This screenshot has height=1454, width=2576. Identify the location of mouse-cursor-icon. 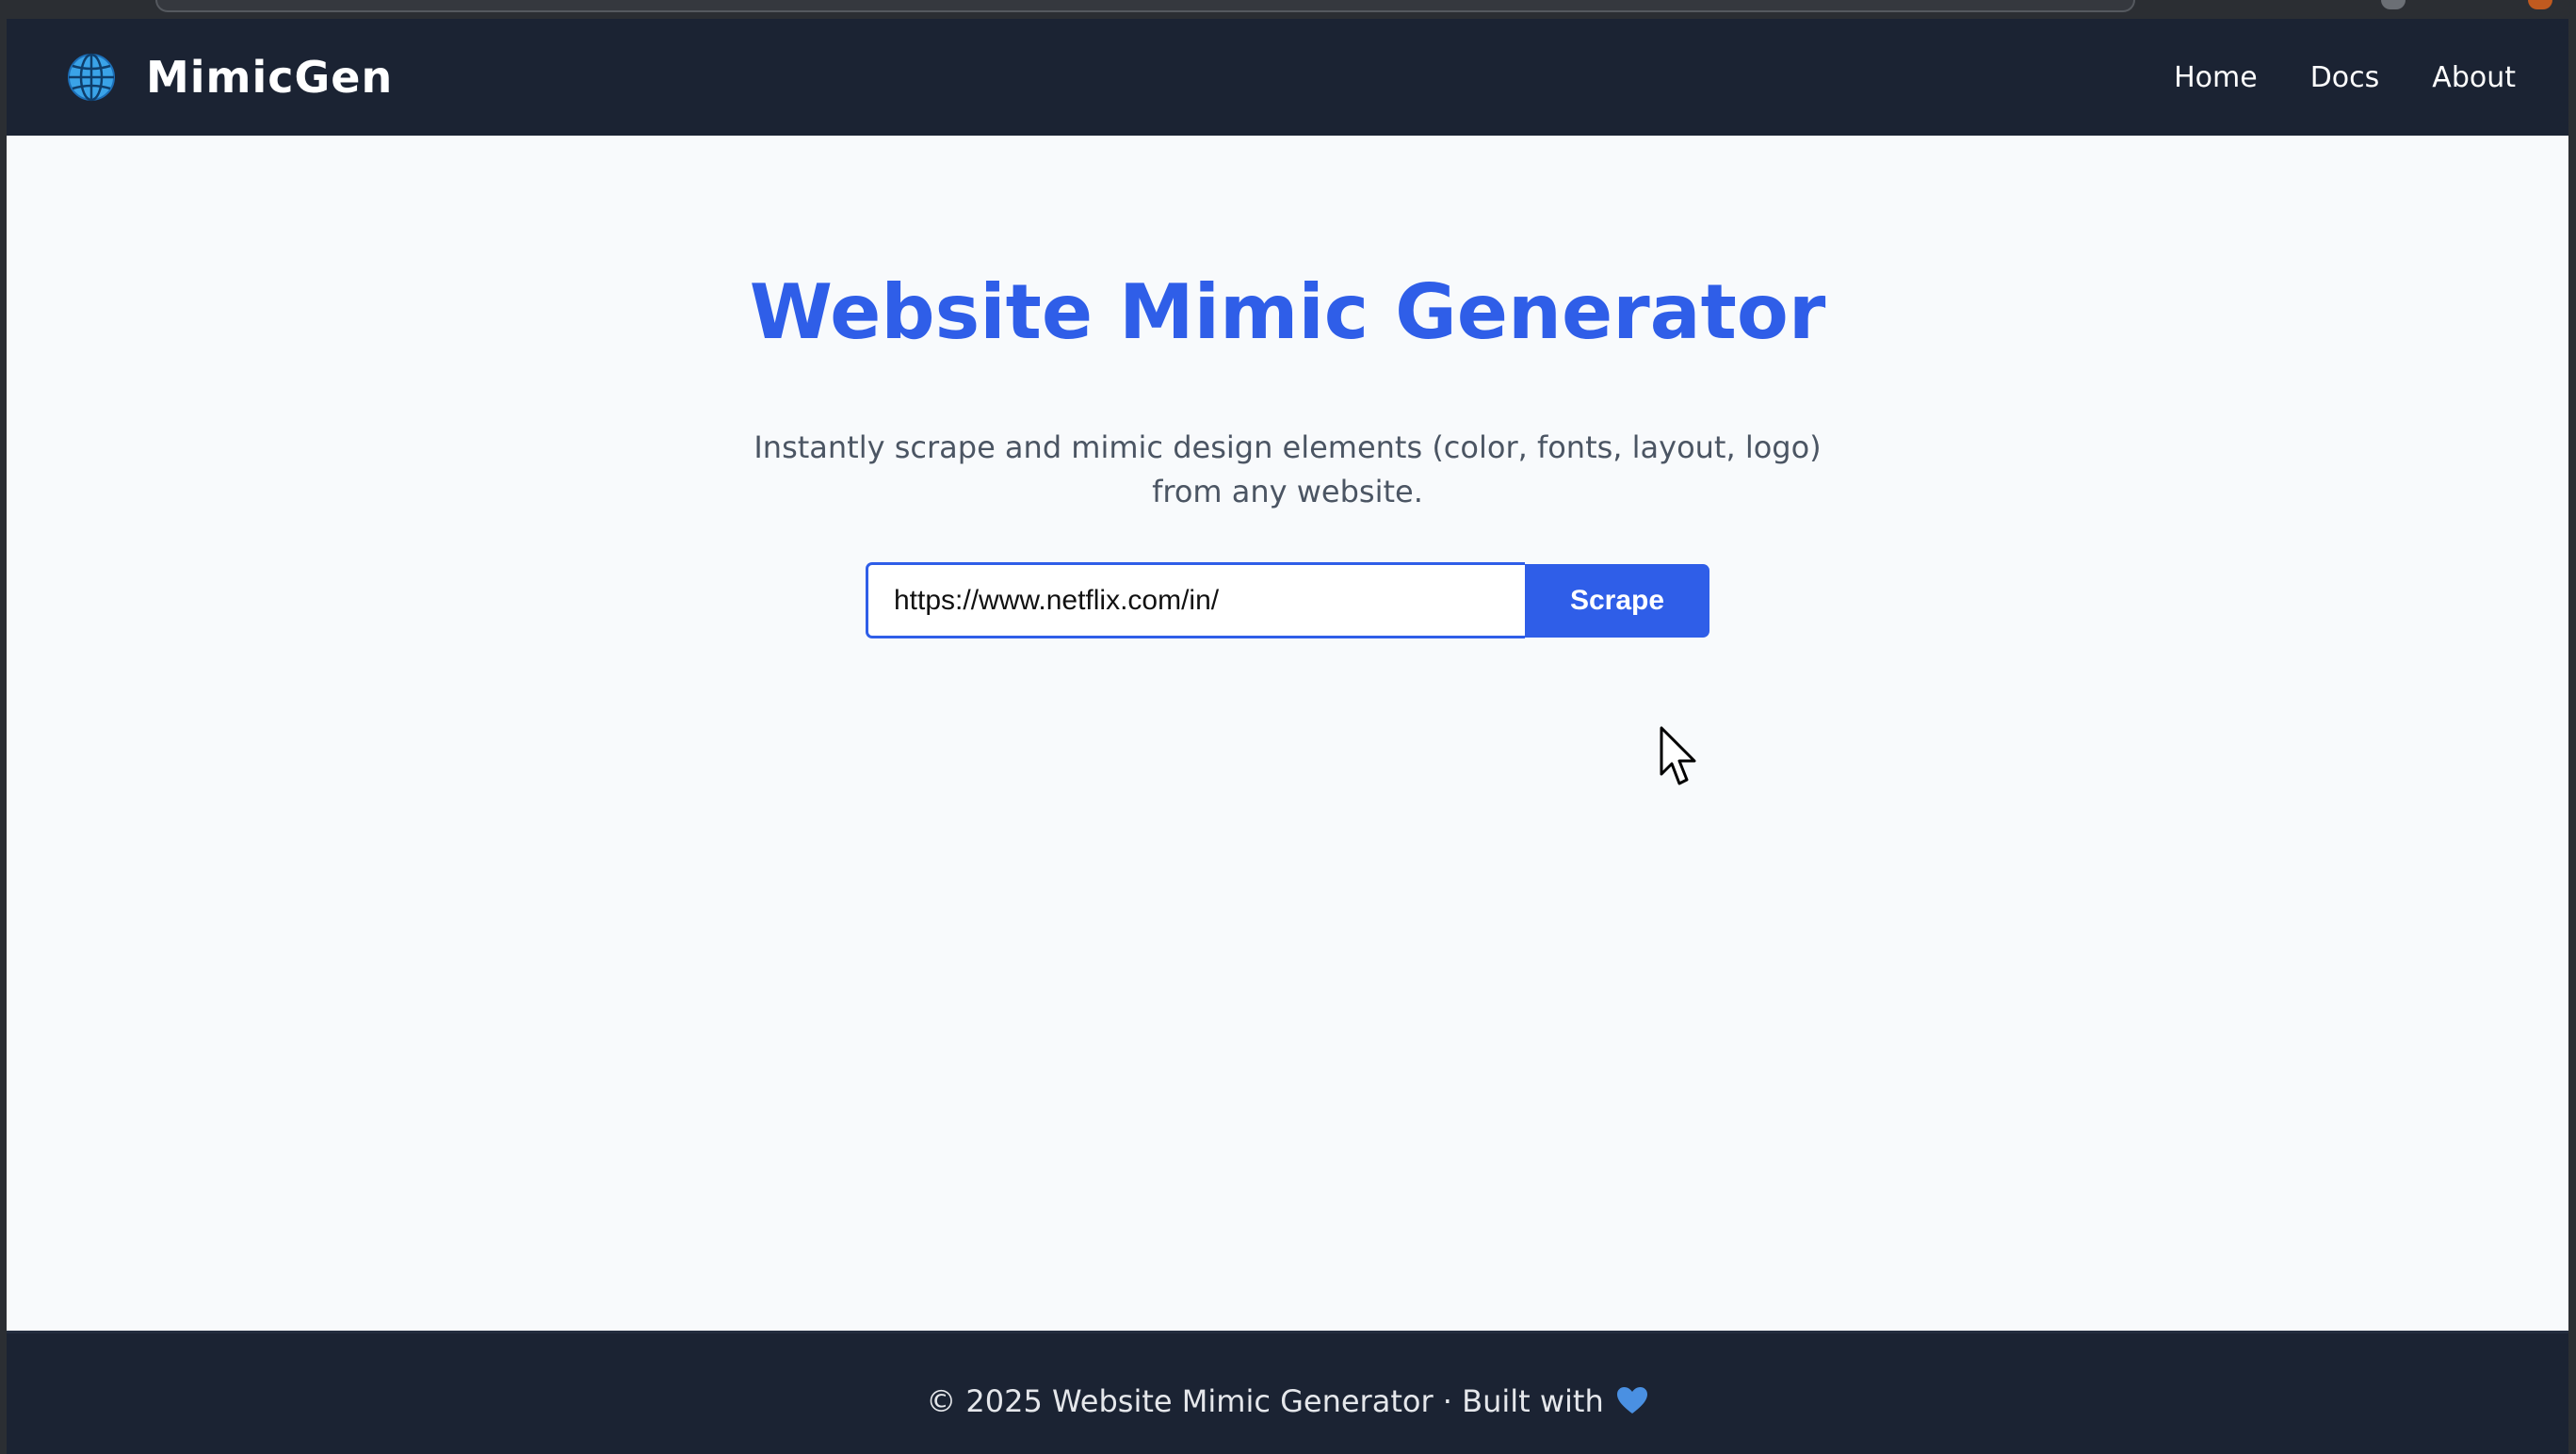
(1678, 755).